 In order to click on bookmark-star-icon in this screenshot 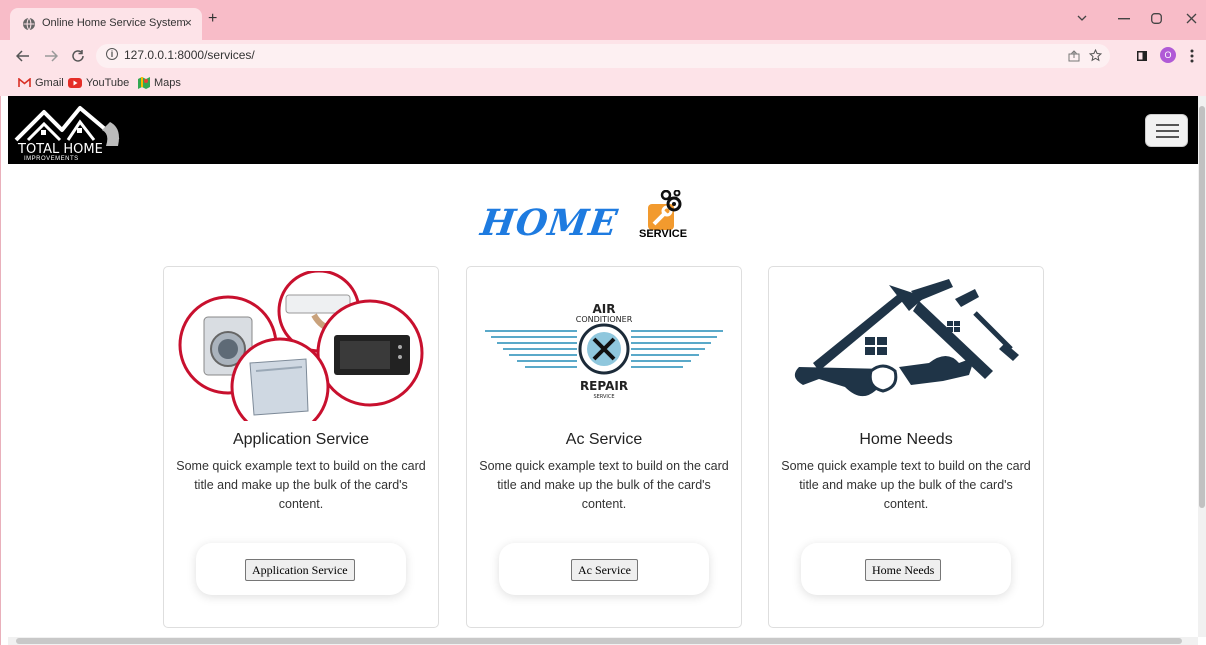, I will do `click(1095, 55)`.